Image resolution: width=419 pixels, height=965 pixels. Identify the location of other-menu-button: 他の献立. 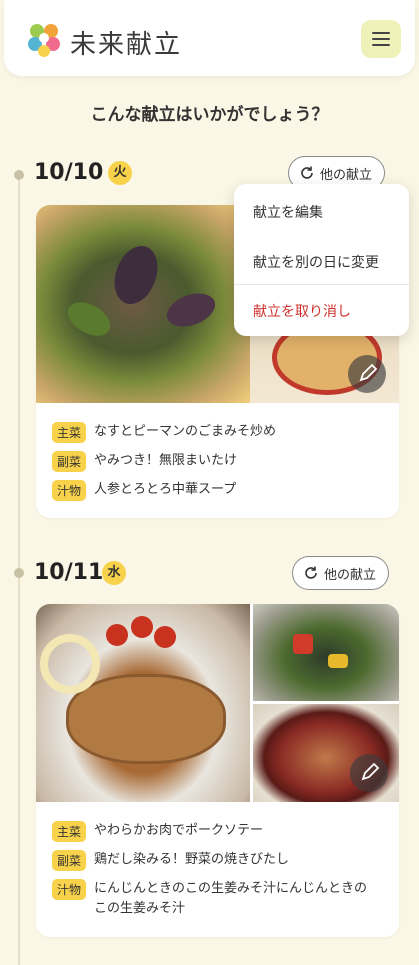
(341, 573).